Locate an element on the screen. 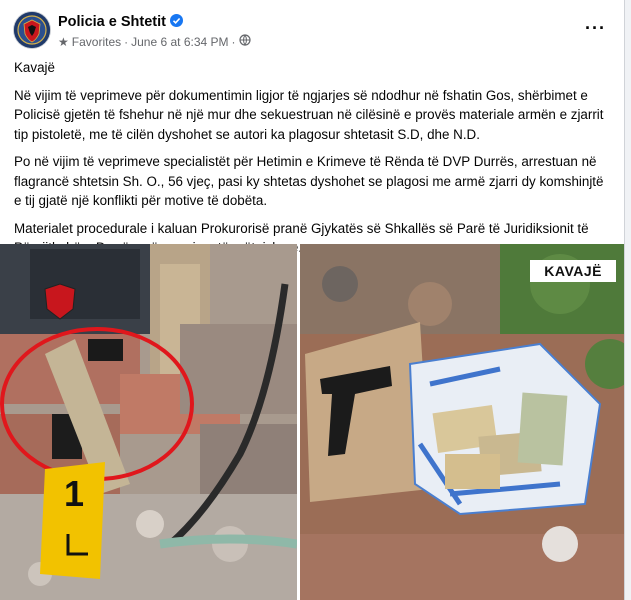 The image size is (631, 600). verified-badge-icon is located at coordinates (176, 20).